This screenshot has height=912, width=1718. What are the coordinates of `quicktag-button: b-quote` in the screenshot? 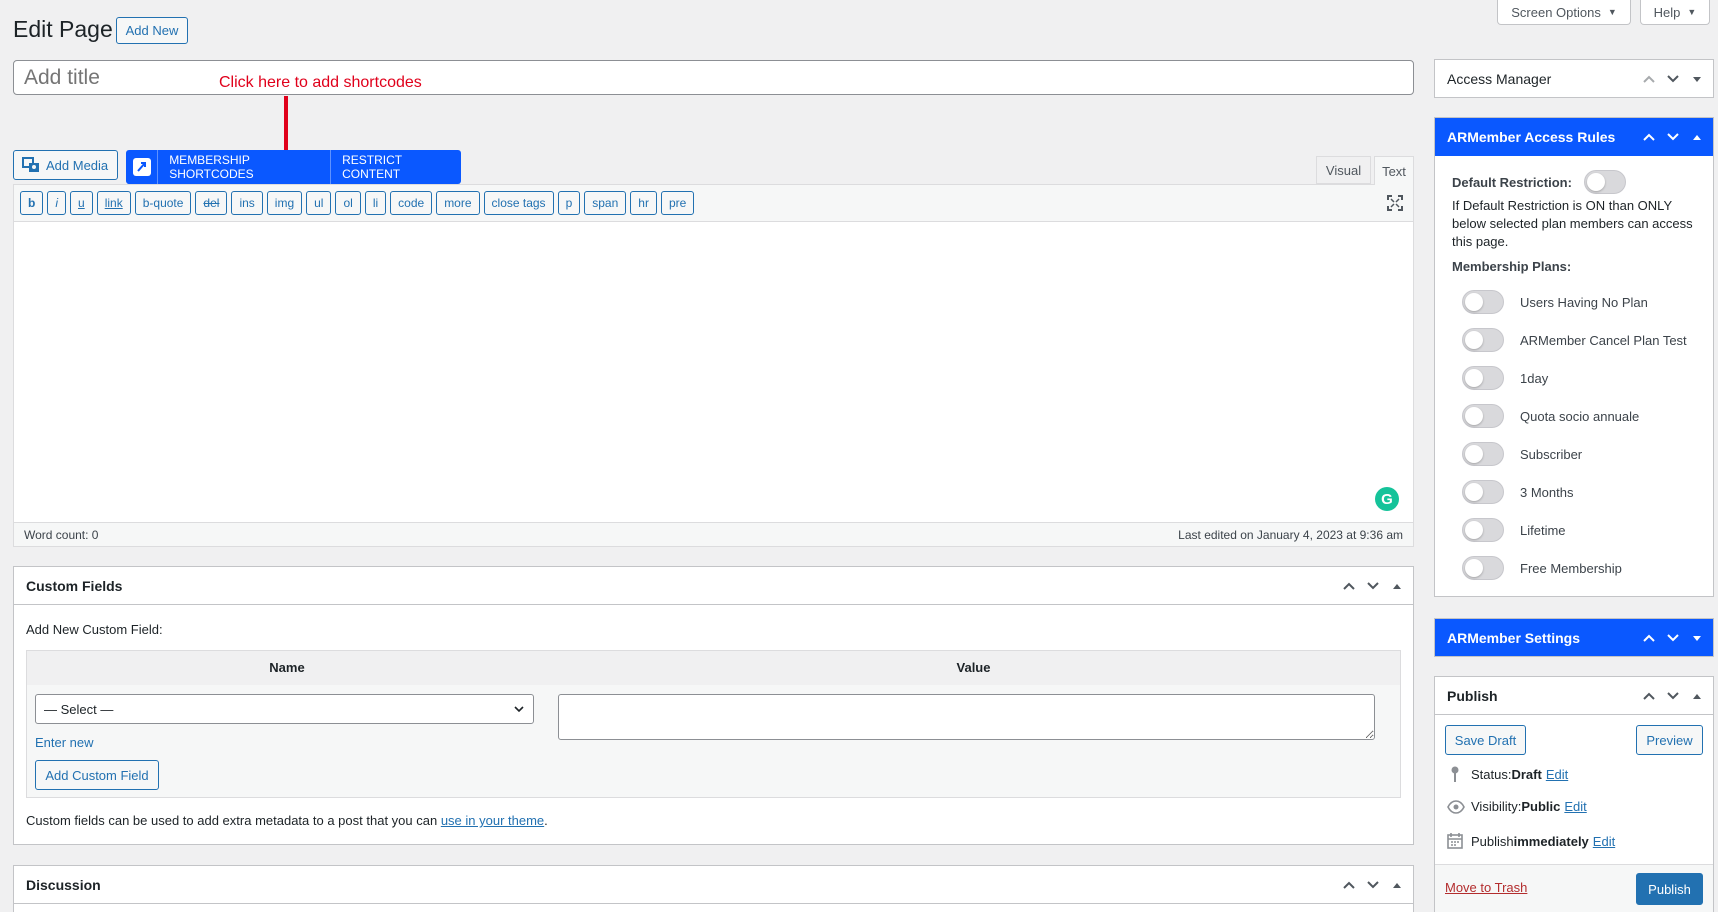 It's located at (163, 203).